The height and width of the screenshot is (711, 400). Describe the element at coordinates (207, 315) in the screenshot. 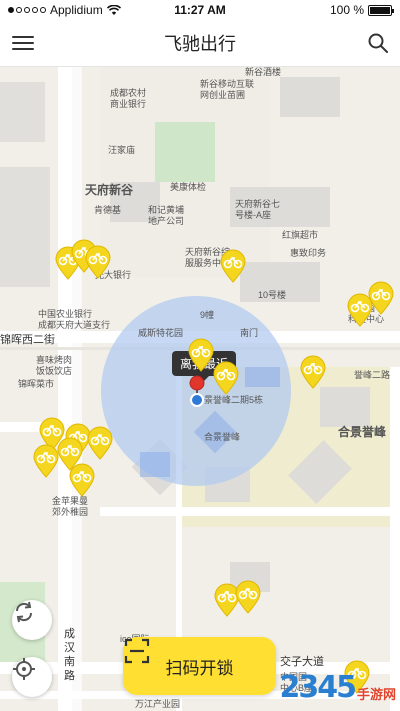

I see `label-bldg9: 9幢` at that location.